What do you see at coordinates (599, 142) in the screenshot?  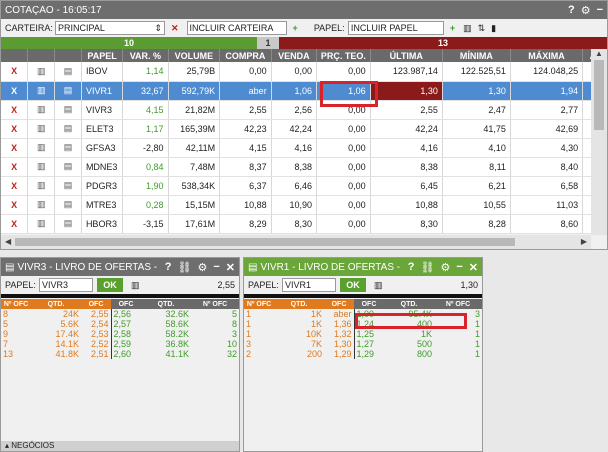 I see `vertical-scrollbar: ▲` at bounding box center [599, 142].